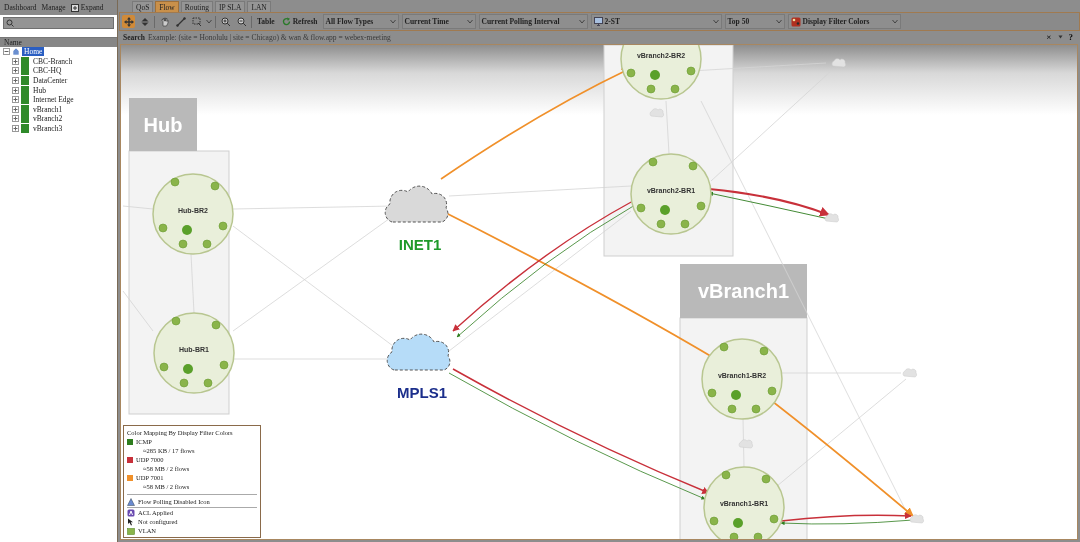  What do you see at coordinates (11, 23) in the screenshot?
I see `search-icon` at bounding box center [11, 23].